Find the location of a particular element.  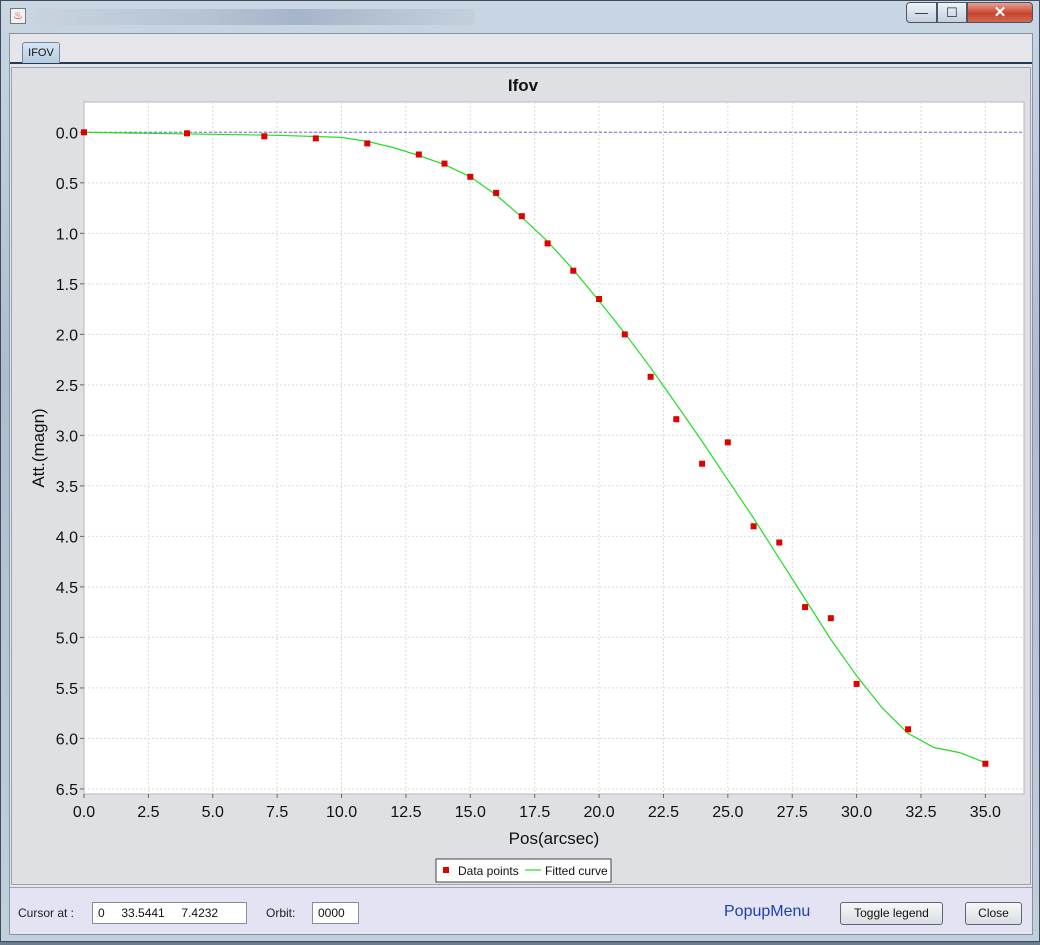

y-tick-label: 2.0 is located at coordinates (67, 335).